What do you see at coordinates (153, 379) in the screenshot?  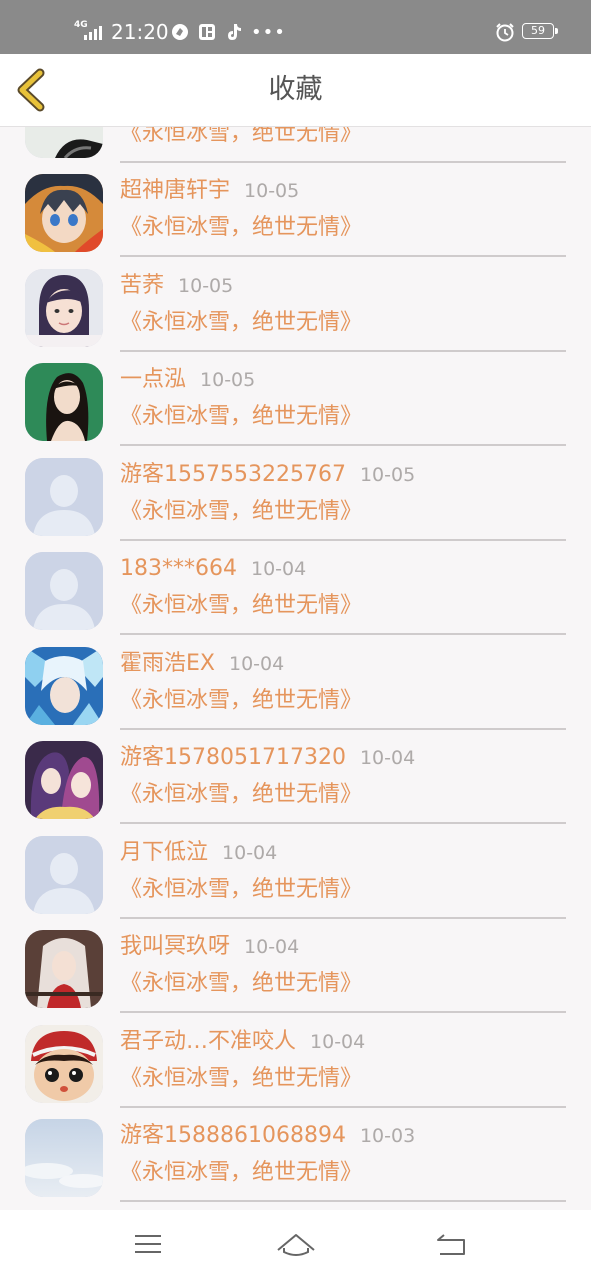 I see `user-name: 一点泓` at bounding box center [153, 379].